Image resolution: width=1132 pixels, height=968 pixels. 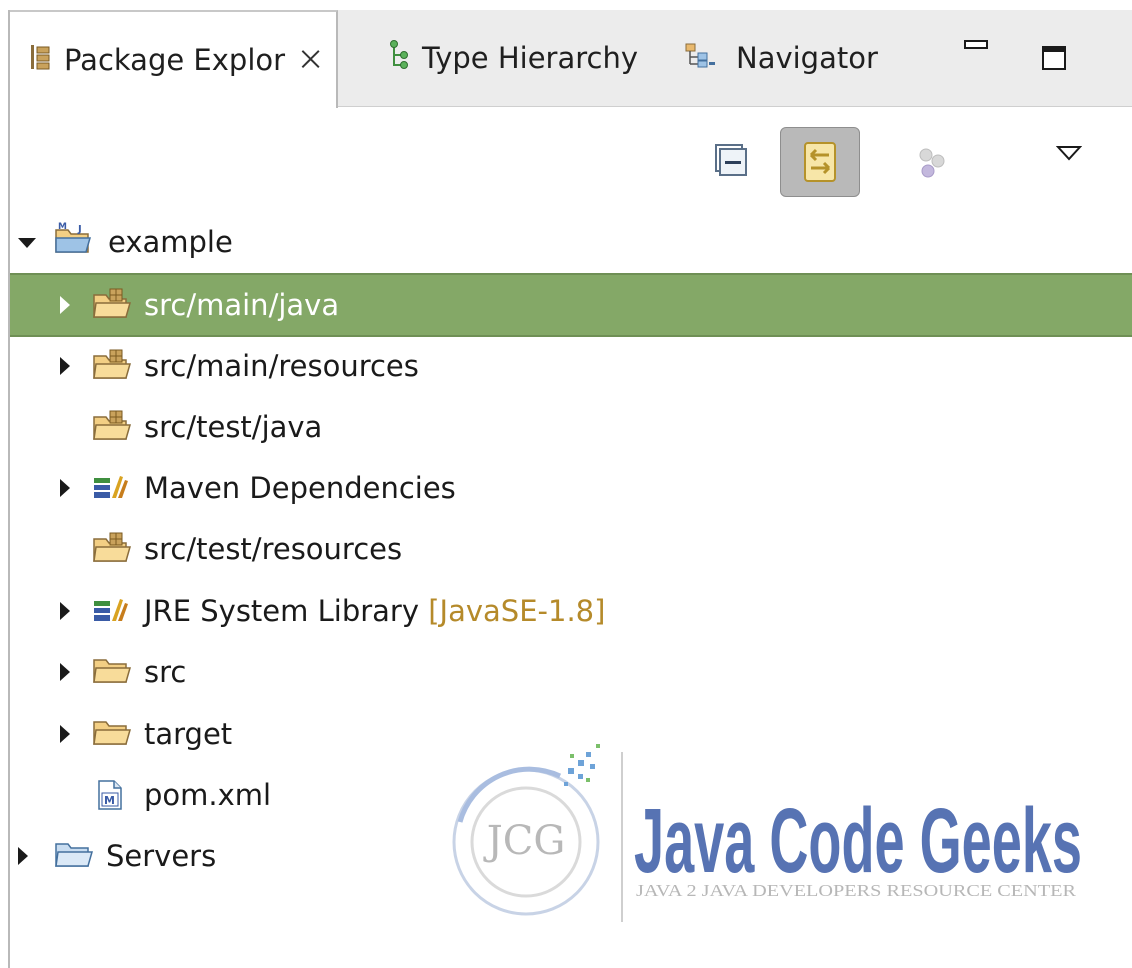 What do you see at coordinates (310, 60) in the screenshot?
I see `close-icon: ⨉` at bounding box center [310, 60].